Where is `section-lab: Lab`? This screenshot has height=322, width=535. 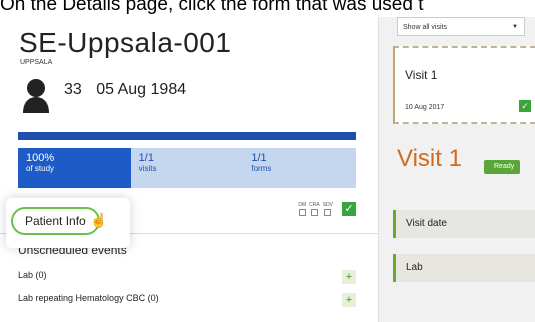
section-lab: Lab is located at coordinates (464, 268).